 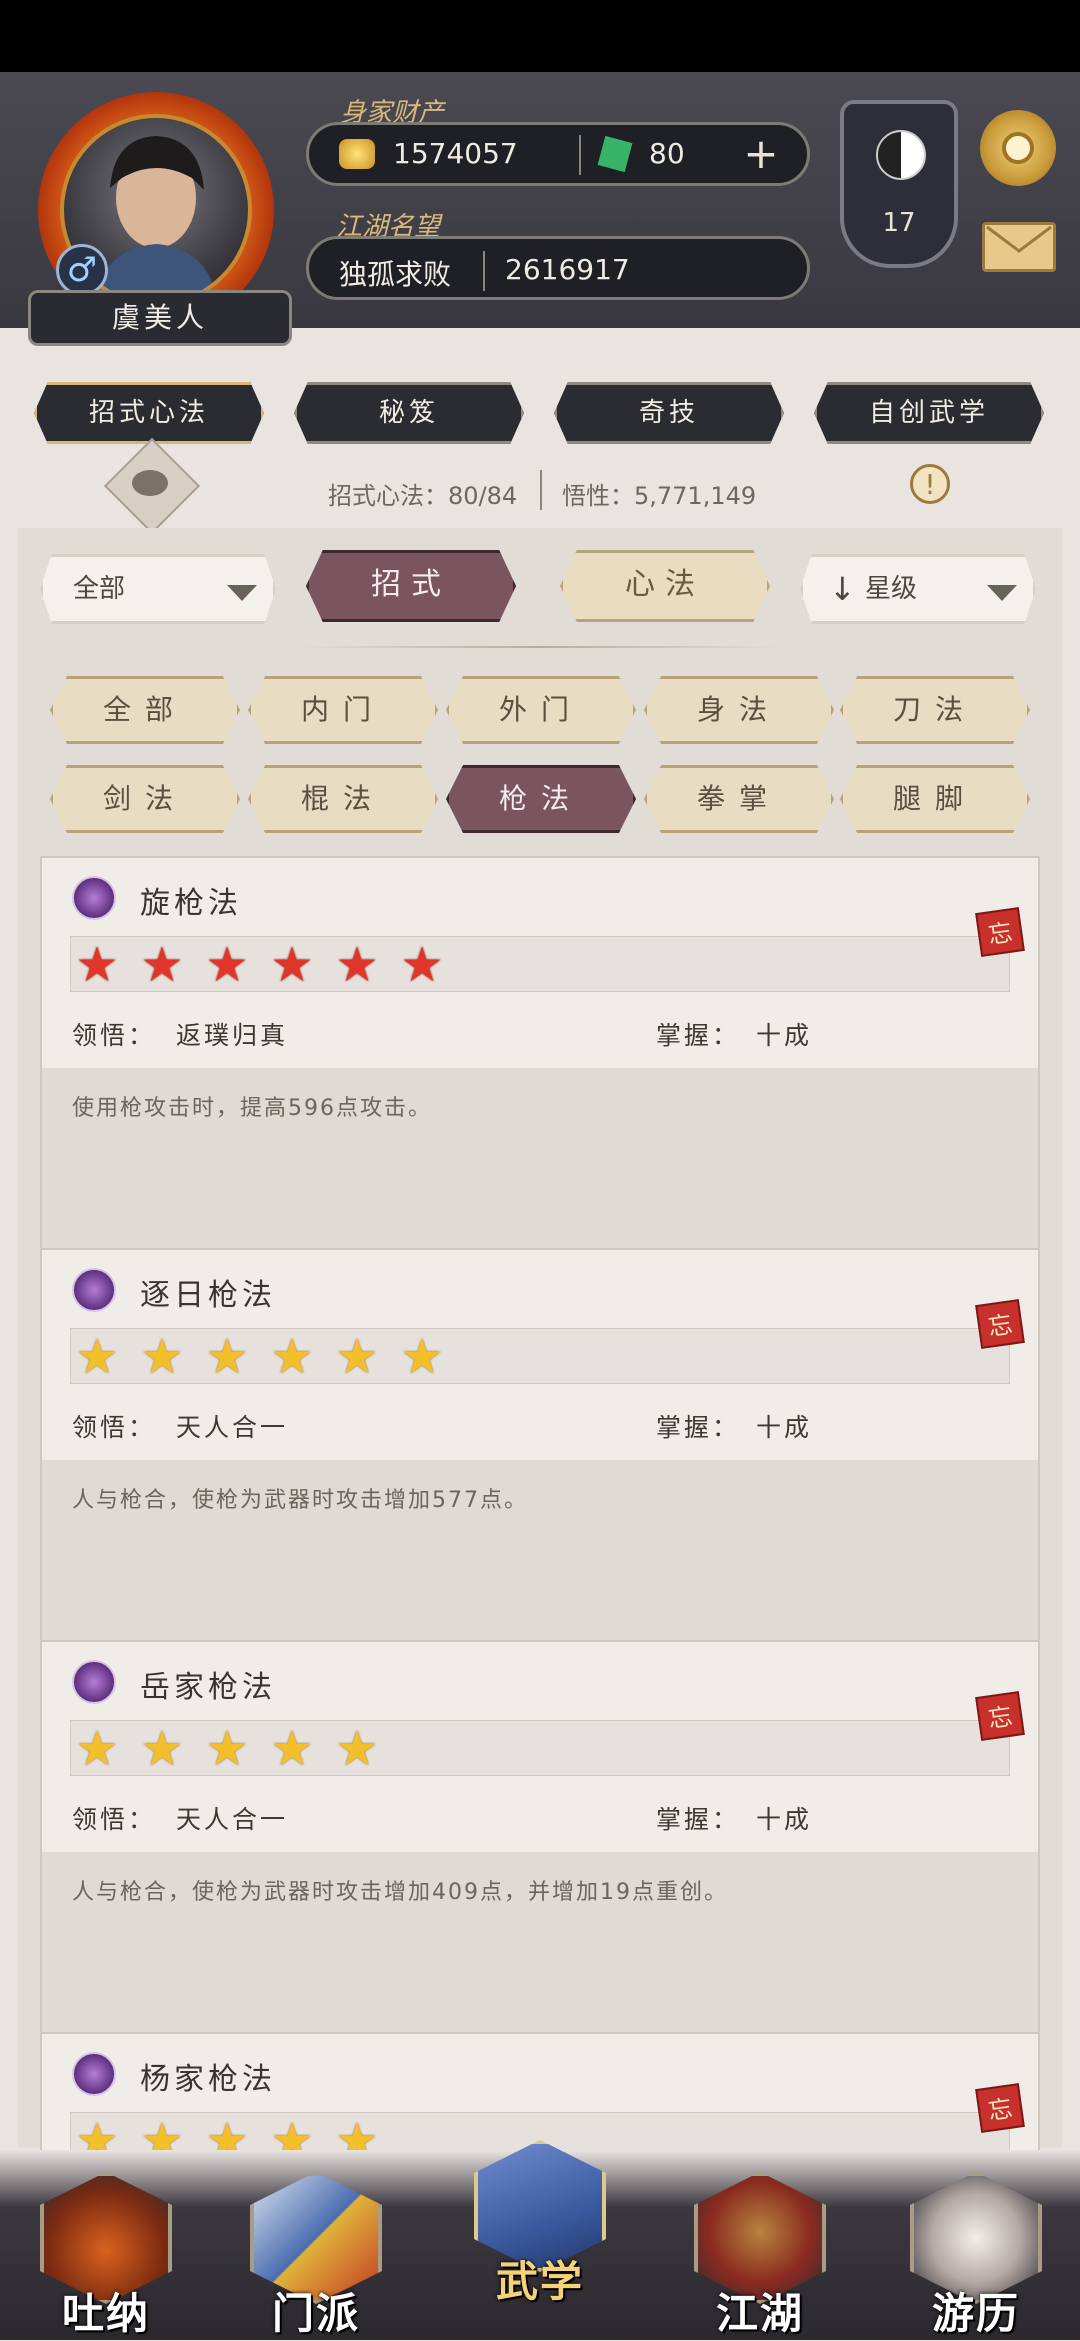 I want to click on rank-level: 17, so click(x=899, y=223).